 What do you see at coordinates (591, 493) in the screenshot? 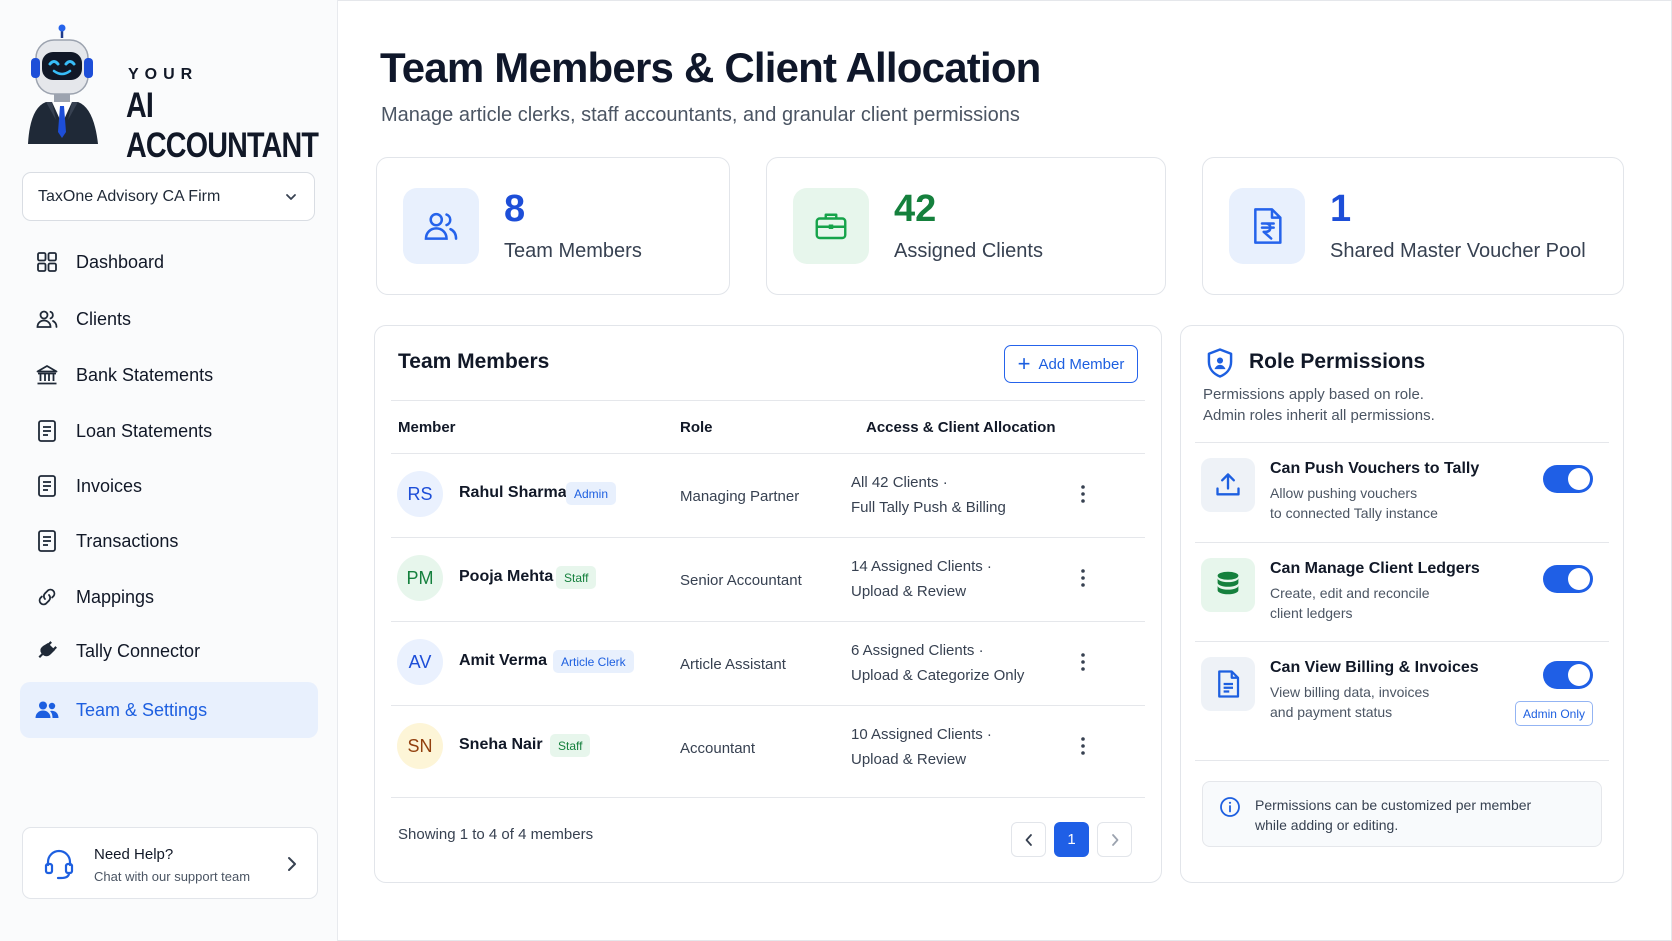
I see `role-badge: Admin` at bounding box center [591, 493].